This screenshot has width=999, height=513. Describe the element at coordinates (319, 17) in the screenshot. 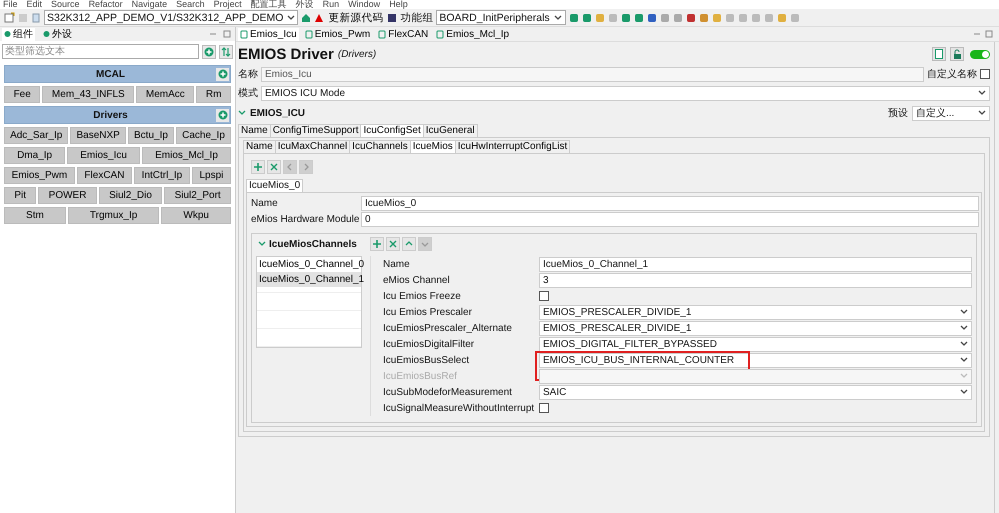

I see `warning-icon` at that location.